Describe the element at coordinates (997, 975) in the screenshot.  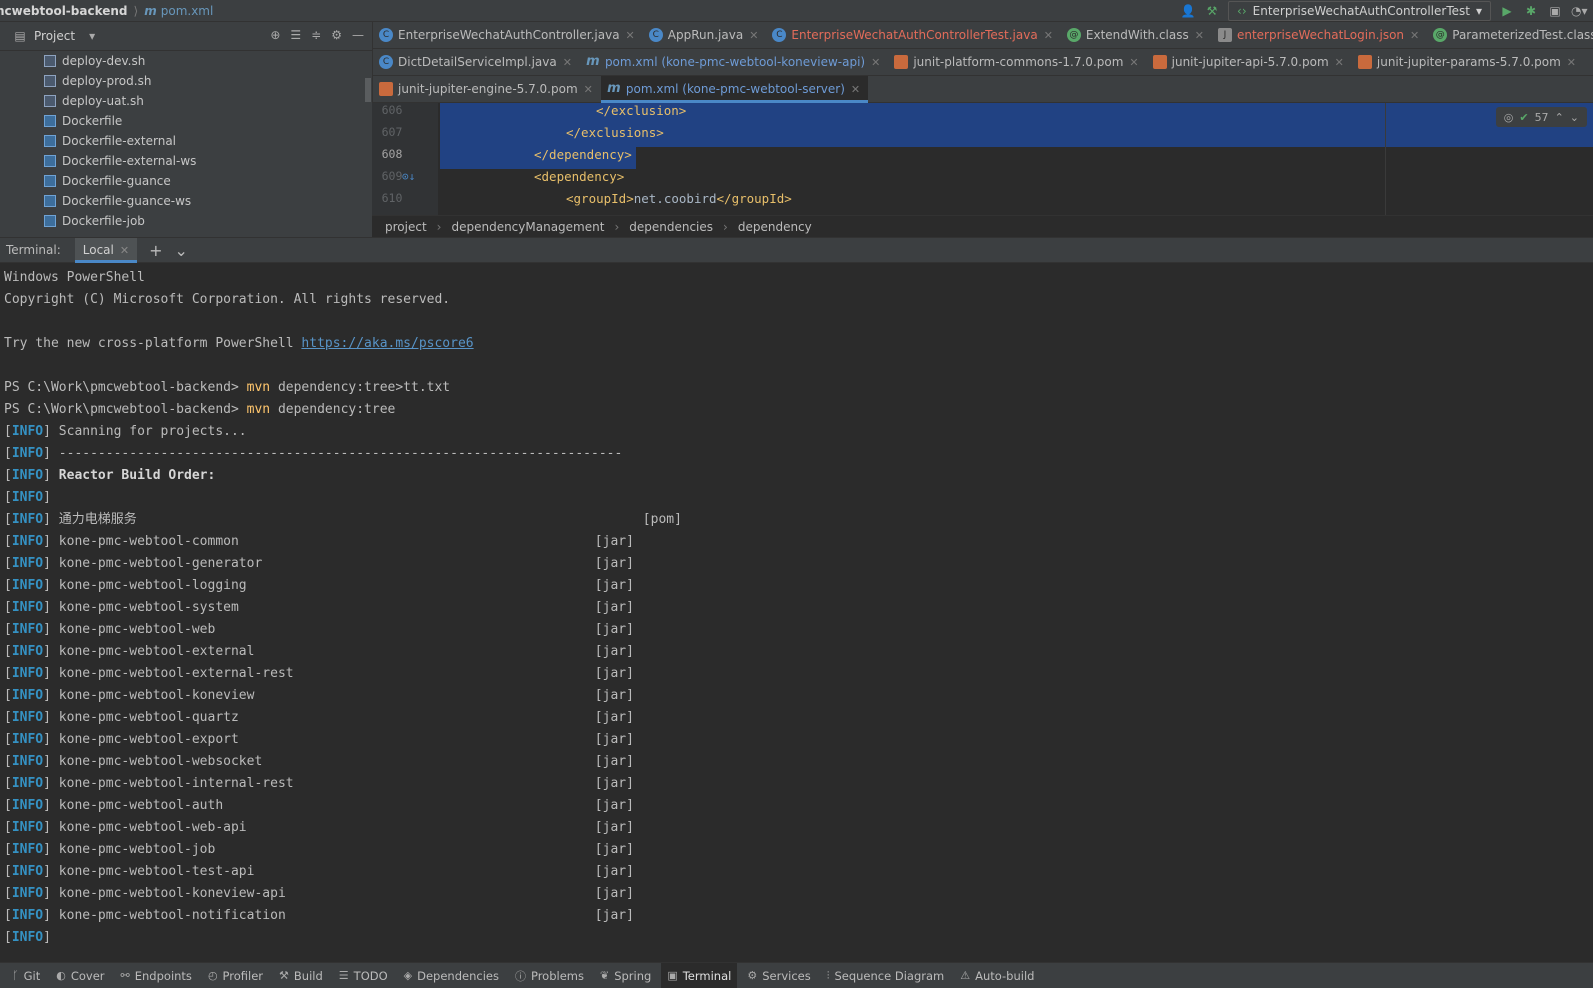
I see `tool-window-auto-build: ⚠Auto-build` at that location.